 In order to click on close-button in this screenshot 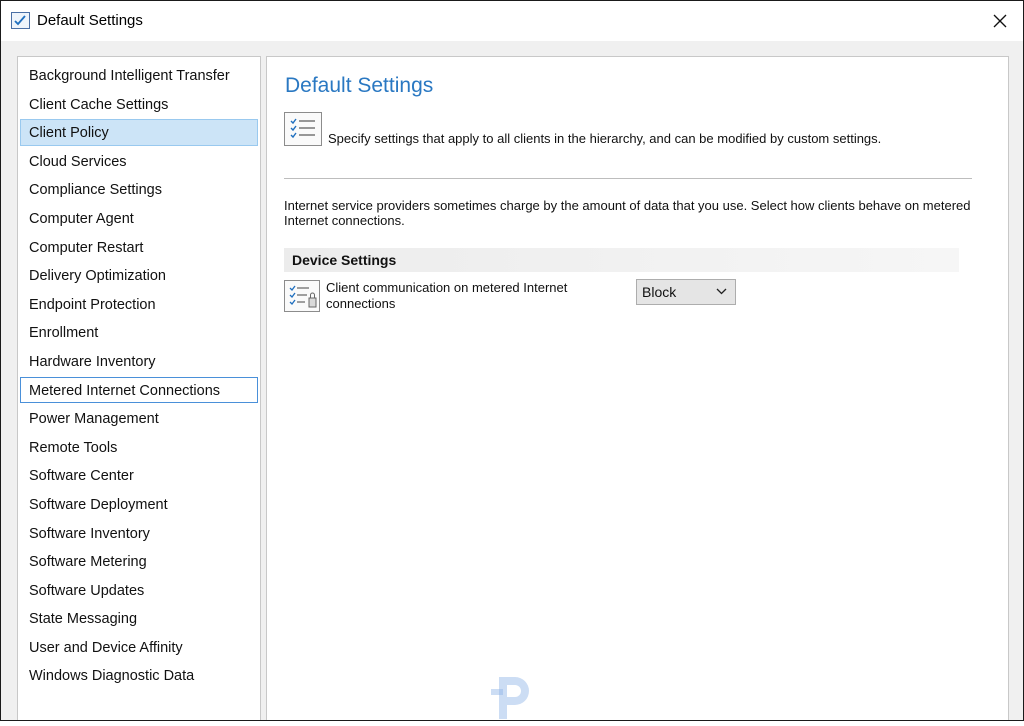, I will do `click(1000, 21)`.